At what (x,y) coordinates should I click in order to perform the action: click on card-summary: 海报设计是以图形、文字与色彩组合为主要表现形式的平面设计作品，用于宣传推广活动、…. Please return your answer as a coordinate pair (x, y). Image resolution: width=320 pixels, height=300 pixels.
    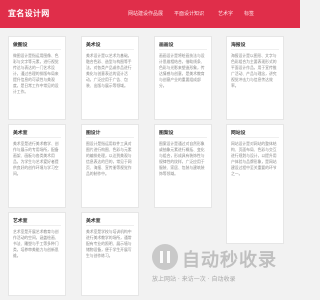
    Looking at the image, I should click on (254, 70).